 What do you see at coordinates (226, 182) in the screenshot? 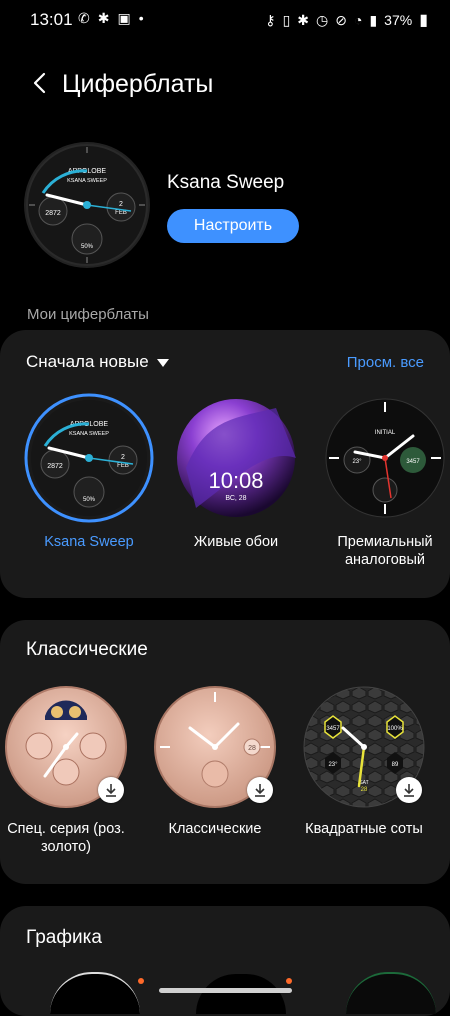
I see `current-face-name: Ksana Sweep` at bounding box center [226, 182].